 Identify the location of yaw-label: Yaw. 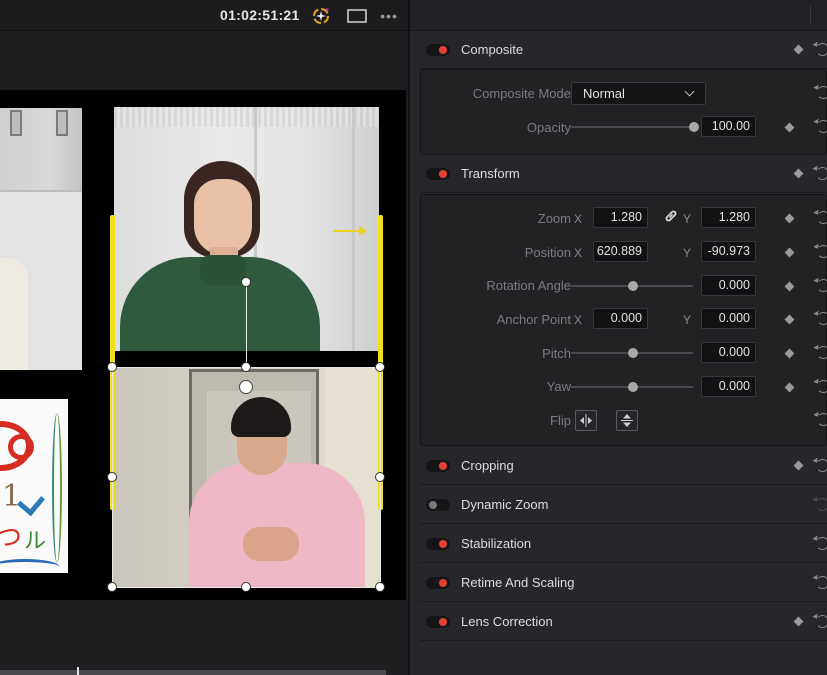
(558, 386).